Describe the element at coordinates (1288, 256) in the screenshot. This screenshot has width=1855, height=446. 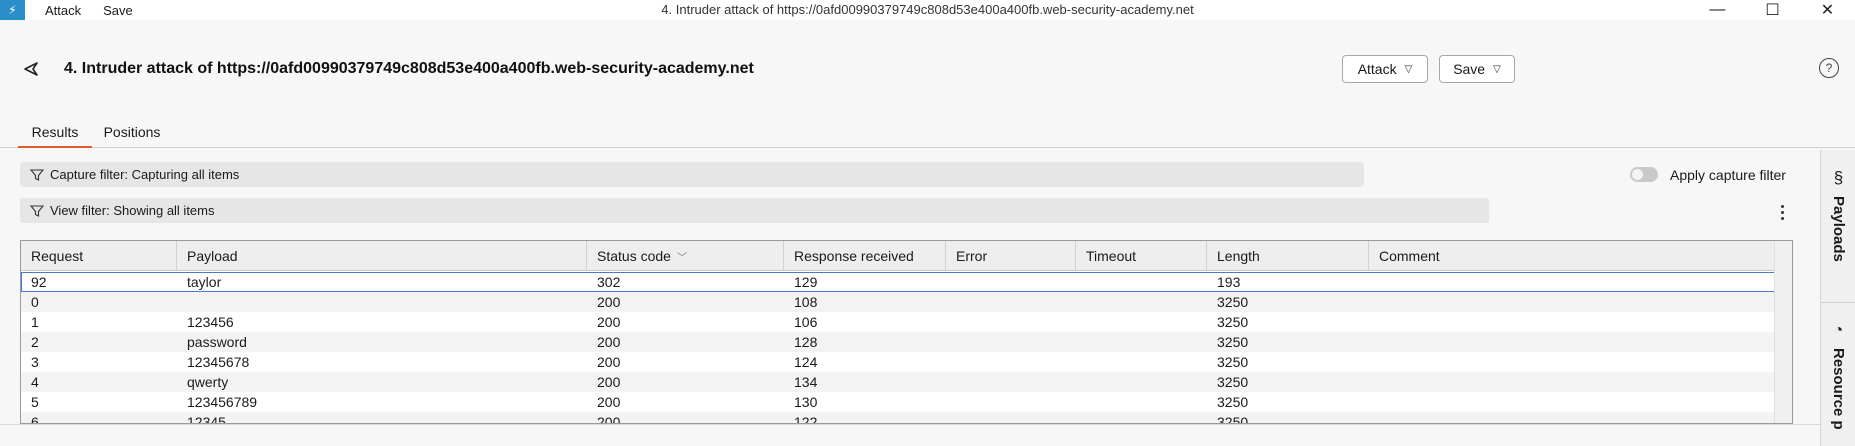
I see `column-length: Length` at that location.